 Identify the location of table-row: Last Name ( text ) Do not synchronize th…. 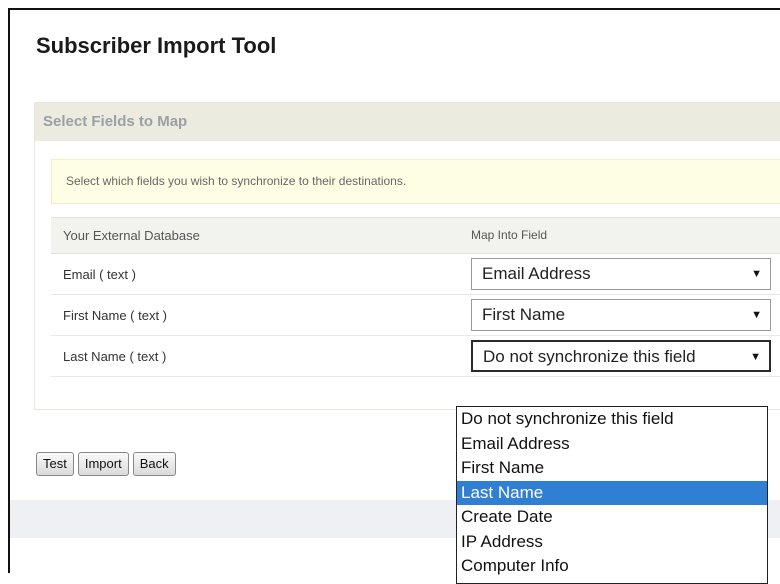
(415, 356).